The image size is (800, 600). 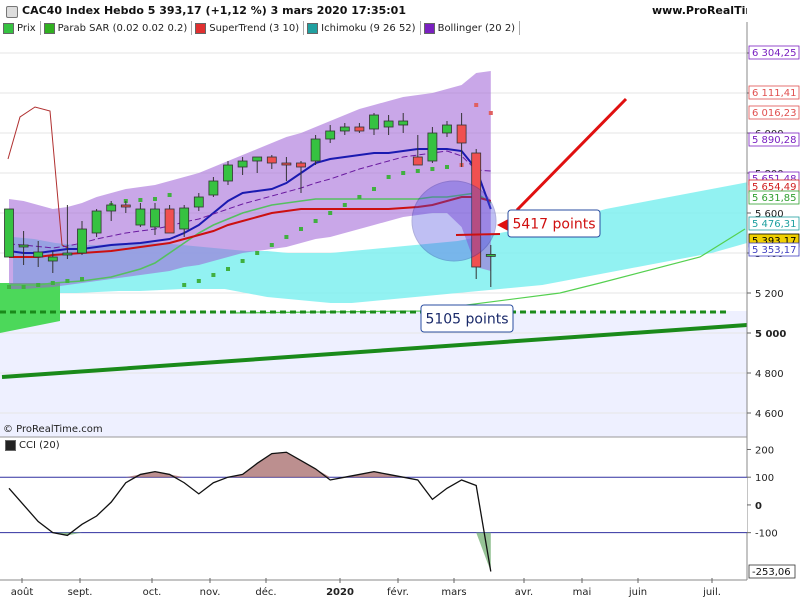 I want to click on cci-legend: CCI (20), so click(x=32, y=445).